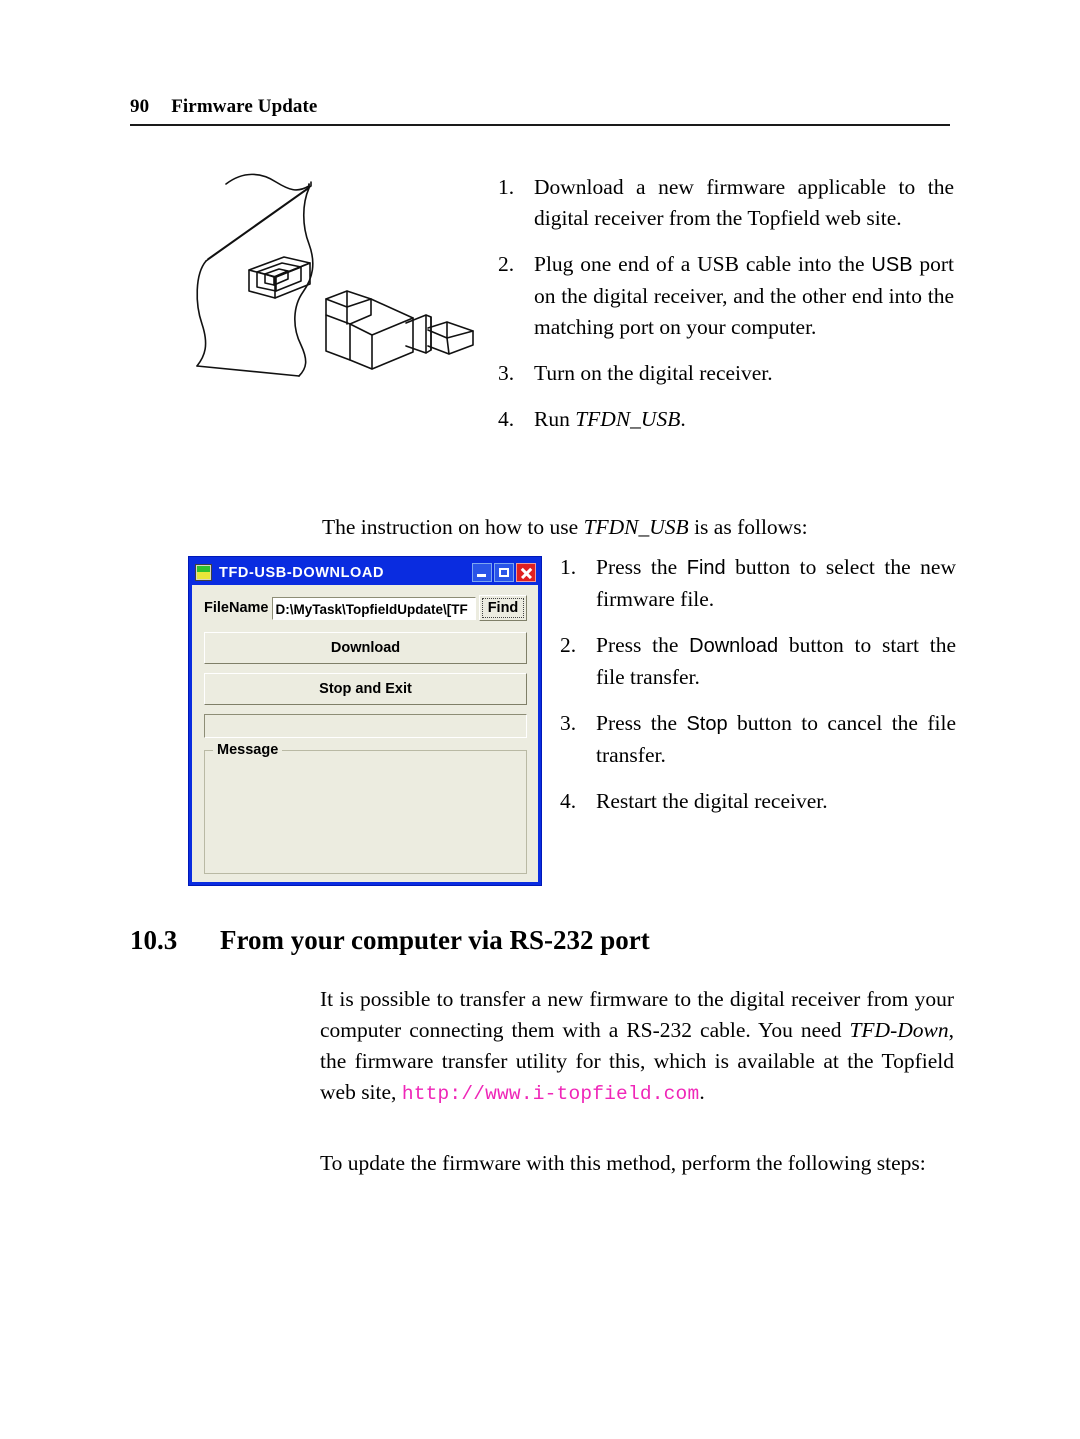 This screenshot has height=1439, width=1080. What do you see at coordinates (481, 575) in the screenshot?
I see `minimize-icon` at bounding box center [481, 575].